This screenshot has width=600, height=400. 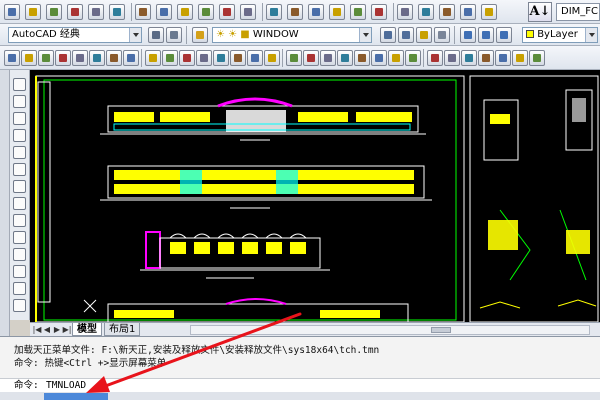 I want to click on chamfer-icon, so click(x=503, y=58).